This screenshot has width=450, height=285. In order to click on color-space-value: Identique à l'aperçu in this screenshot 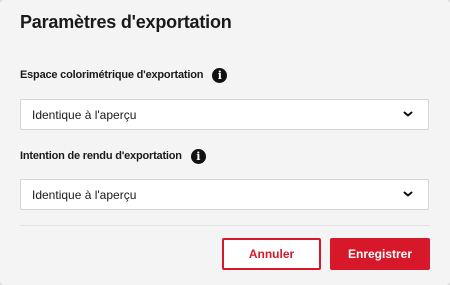, I will do `click(84, 114)`.